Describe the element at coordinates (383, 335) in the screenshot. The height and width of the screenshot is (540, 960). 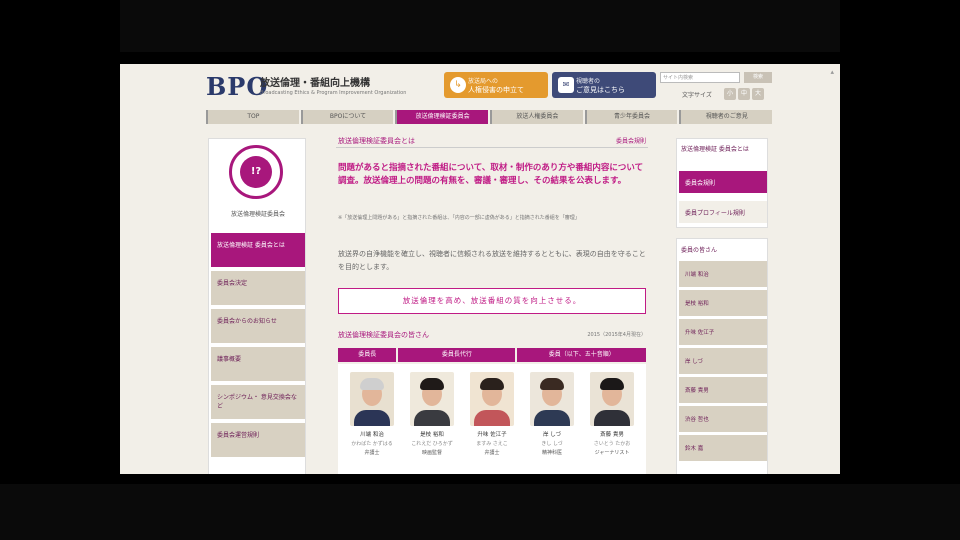
I see `members-title: 放送倫理検証委員会の皆さん` at that location.